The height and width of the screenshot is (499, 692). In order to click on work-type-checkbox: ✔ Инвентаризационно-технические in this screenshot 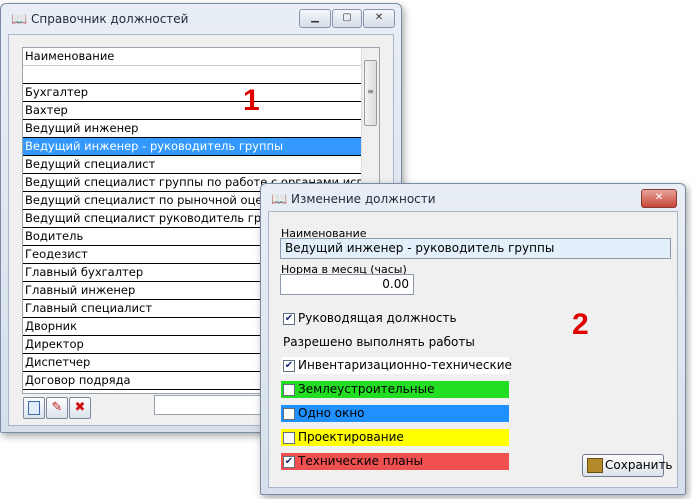, I will do `click(396, 365)`.